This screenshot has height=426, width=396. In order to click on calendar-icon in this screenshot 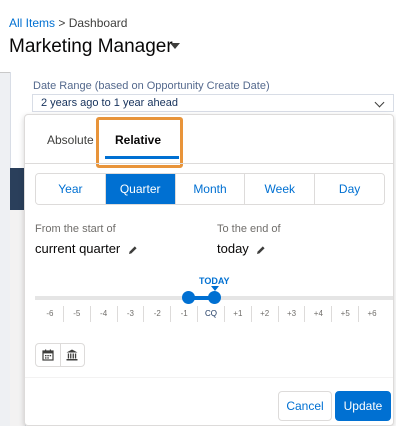, I will do `click(48, 355)`.